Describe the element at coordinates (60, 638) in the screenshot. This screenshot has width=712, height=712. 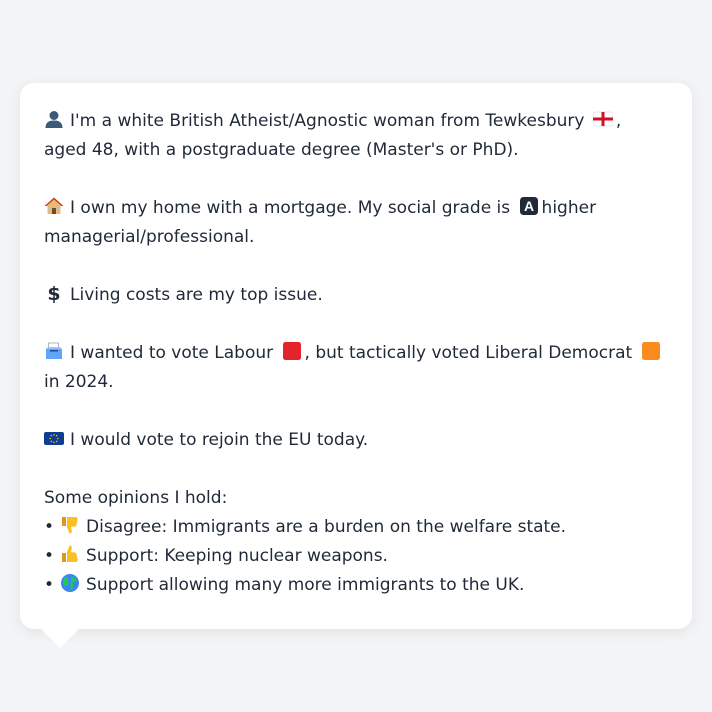
I see `bubble-tail` at that location.